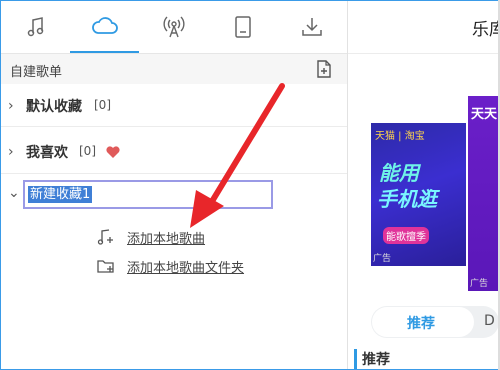 This screenshot has height=370, width=500. Describe the element at coordinates (148, 194) in the screenshot. I see `playlist-rename-input: 新建收藏1` at that location.